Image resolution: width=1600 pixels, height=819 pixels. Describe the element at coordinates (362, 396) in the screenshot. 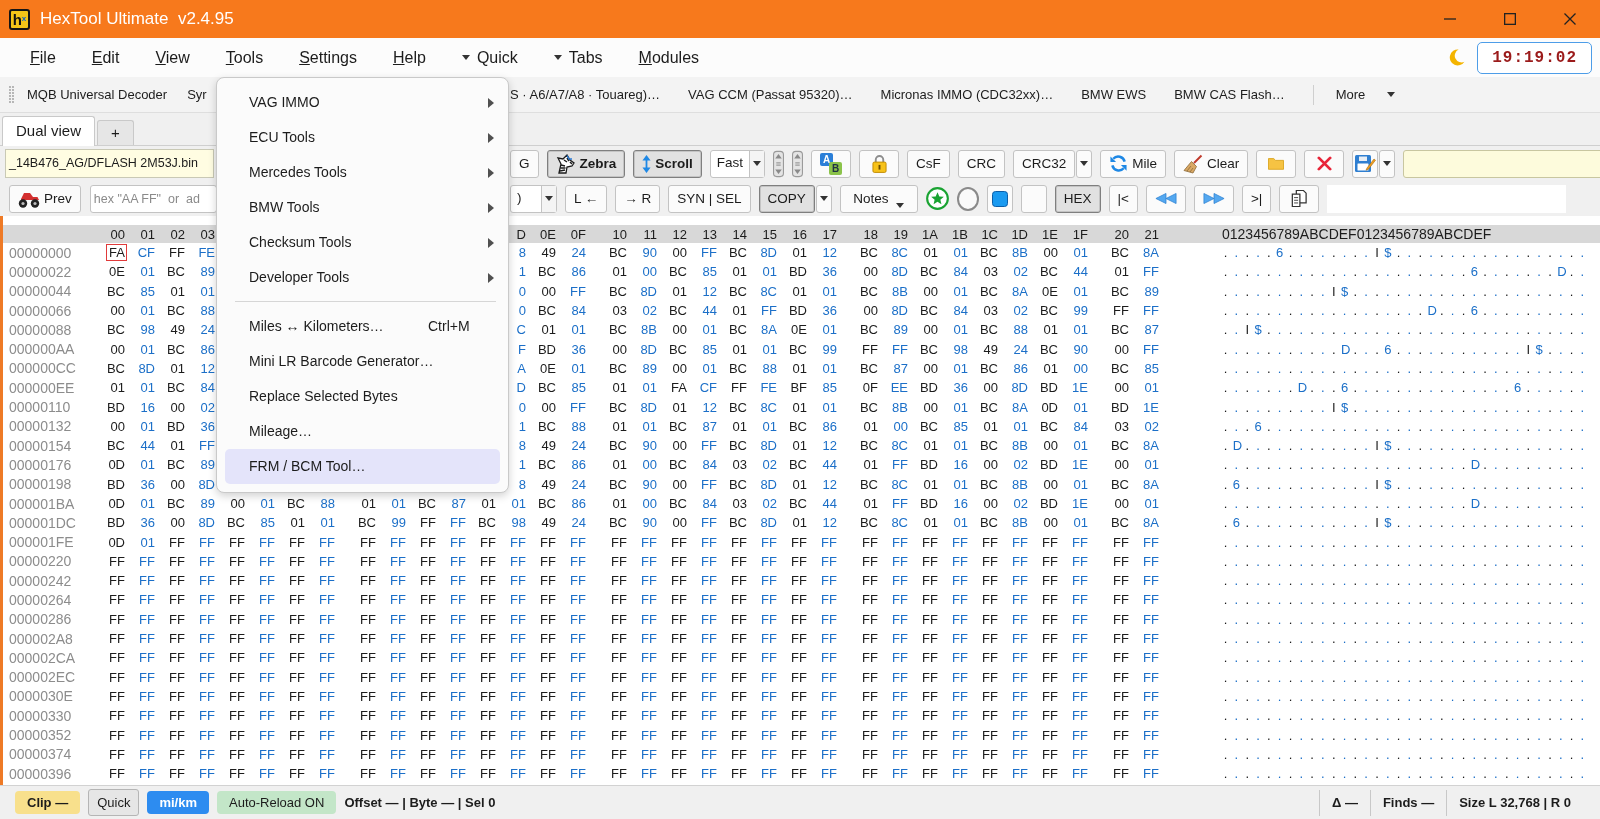

I see `menu-item: Replace Selected Bytes` at that location.